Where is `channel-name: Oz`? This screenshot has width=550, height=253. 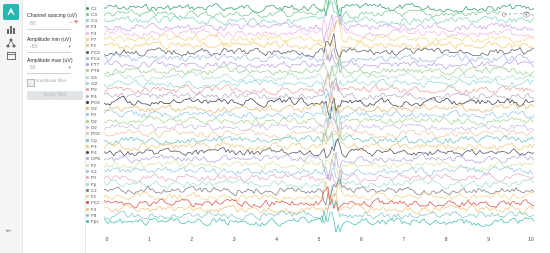 channel-name: Oz is located at coordinates (94, 109).